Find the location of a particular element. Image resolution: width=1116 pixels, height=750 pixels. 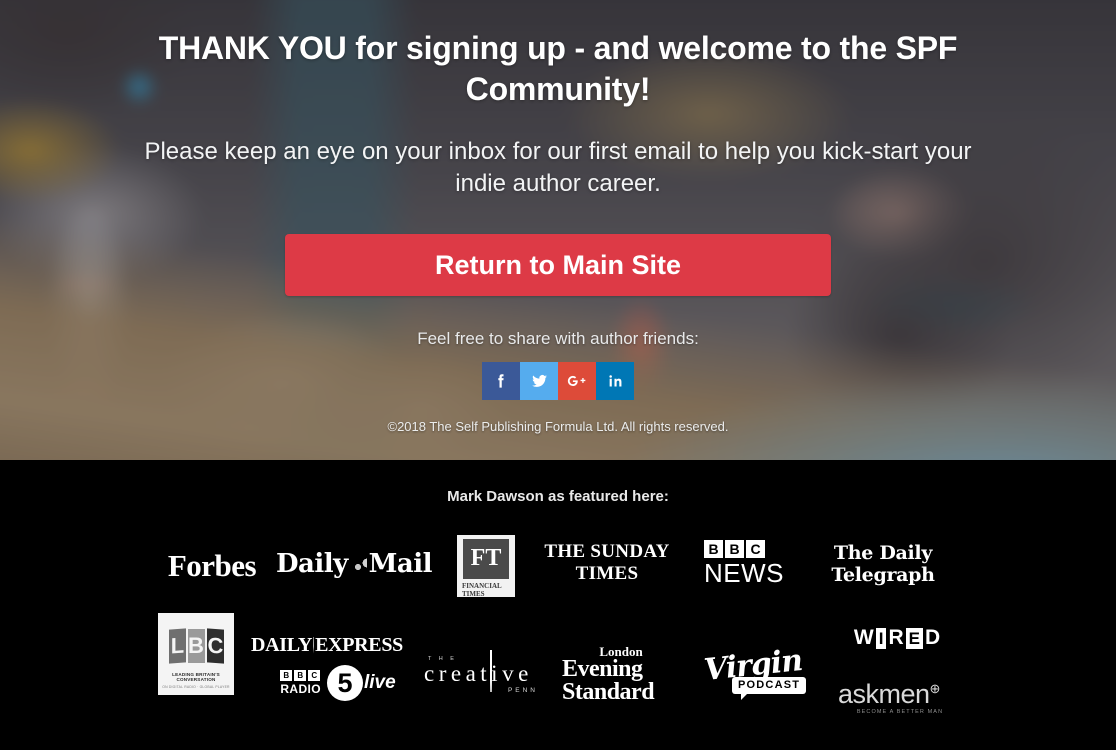

wired-char-5: D is located at coordinates (932, 637).